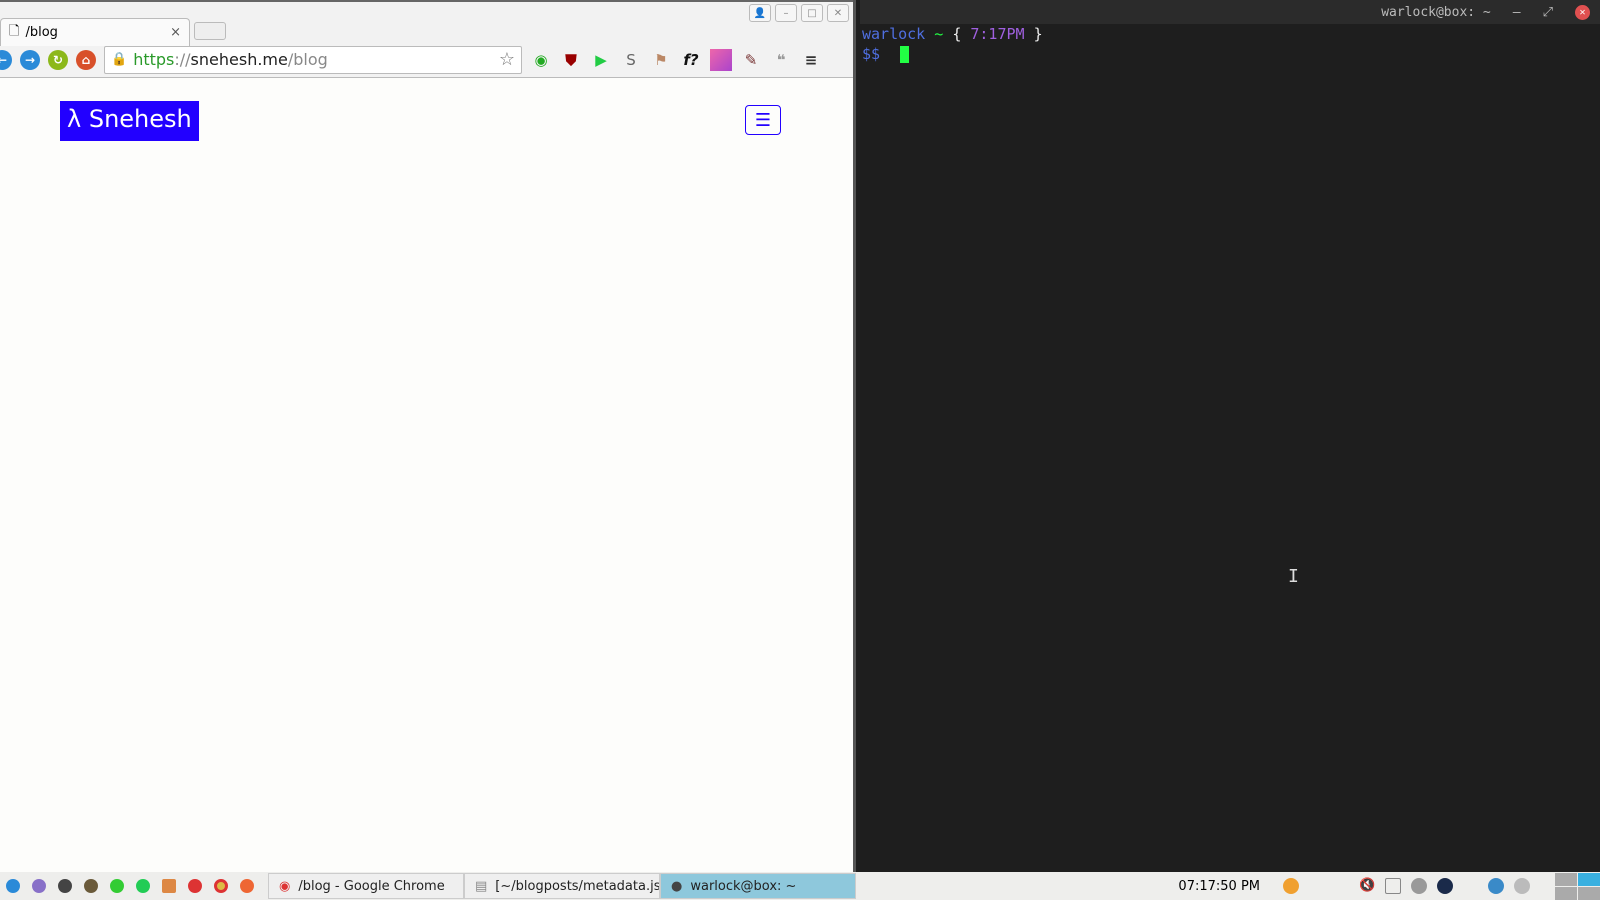 Image resolution: width=1600 pixels, height=900 pixels. Describe the element at coordinates (86, 59) in the screenshot. I see `home-icon: ⌂` at that location.